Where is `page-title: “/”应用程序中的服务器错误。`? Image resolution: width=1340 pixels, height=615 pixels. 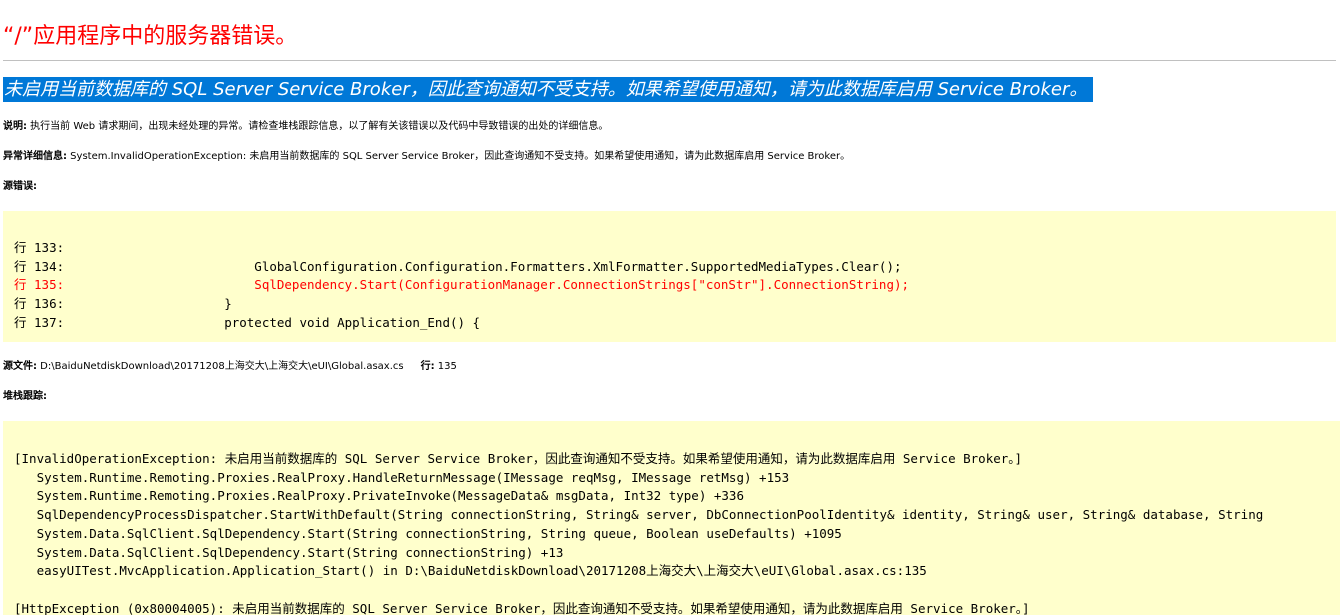 page-title: “/”应用程序中的服务器错误。 is located at coordinates (150, 36).